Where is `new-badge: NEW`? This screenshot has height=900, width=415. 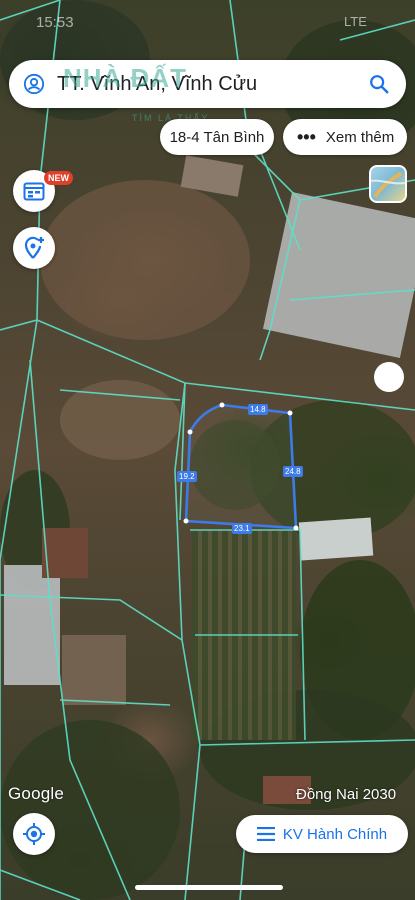 new-badge: NEW is located at coordinates (58, 178).